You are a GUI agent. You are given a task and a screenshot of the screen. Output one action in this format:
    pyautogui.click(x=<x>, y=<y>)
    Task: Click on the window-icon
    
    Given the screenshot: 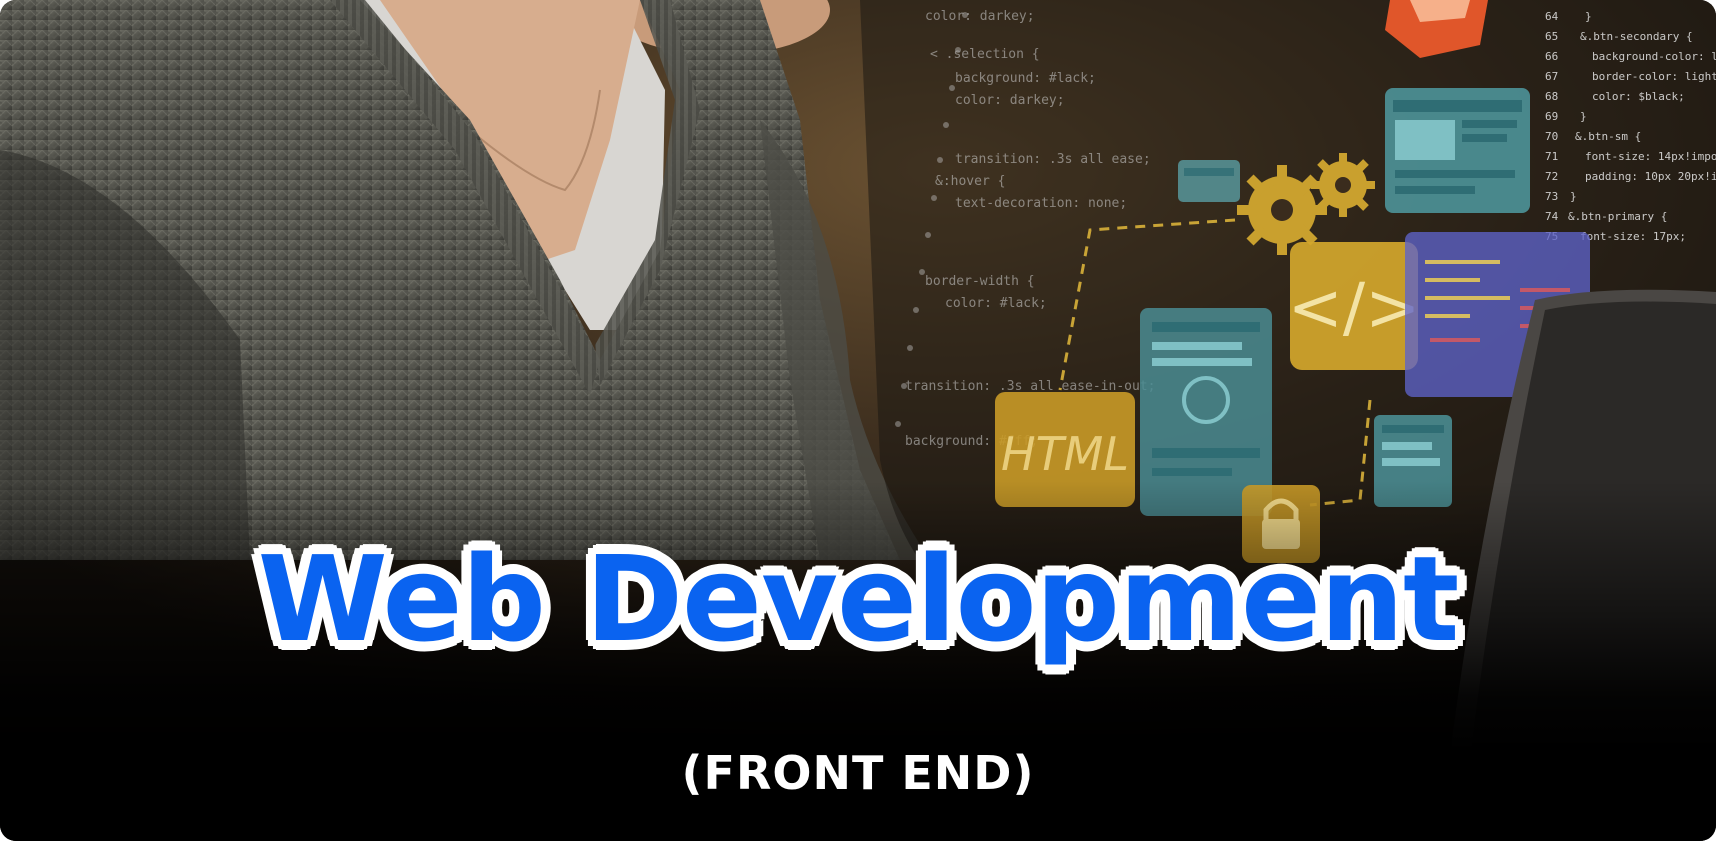 What is the action you would take?
    pyautogui.click(x=1457, y=150)
    